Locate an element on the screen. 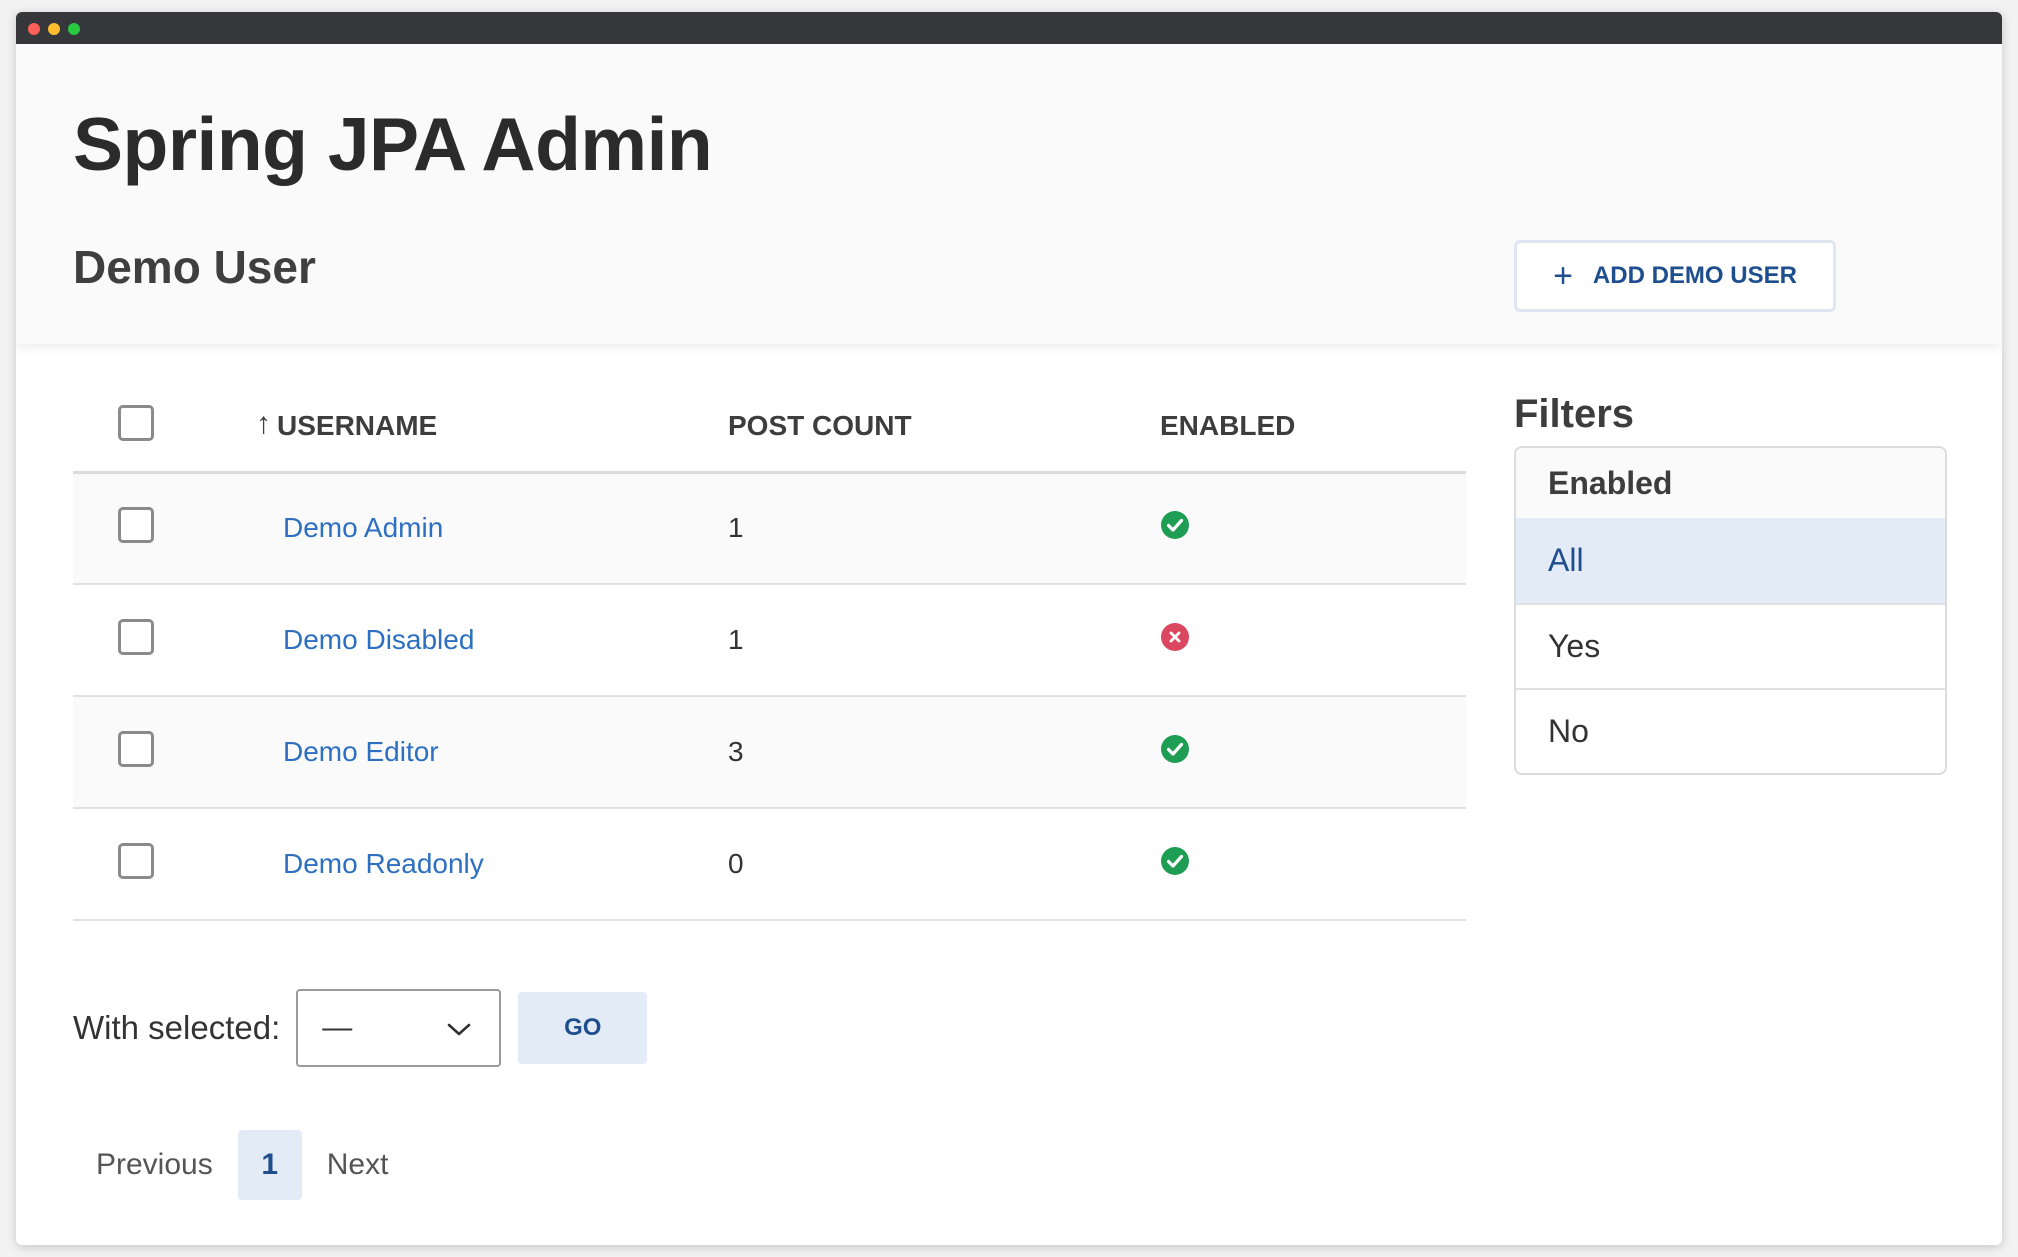 The image size is (2018, 1257). bulk-actions-label: With selected: is located at coordinates (177, 1027).